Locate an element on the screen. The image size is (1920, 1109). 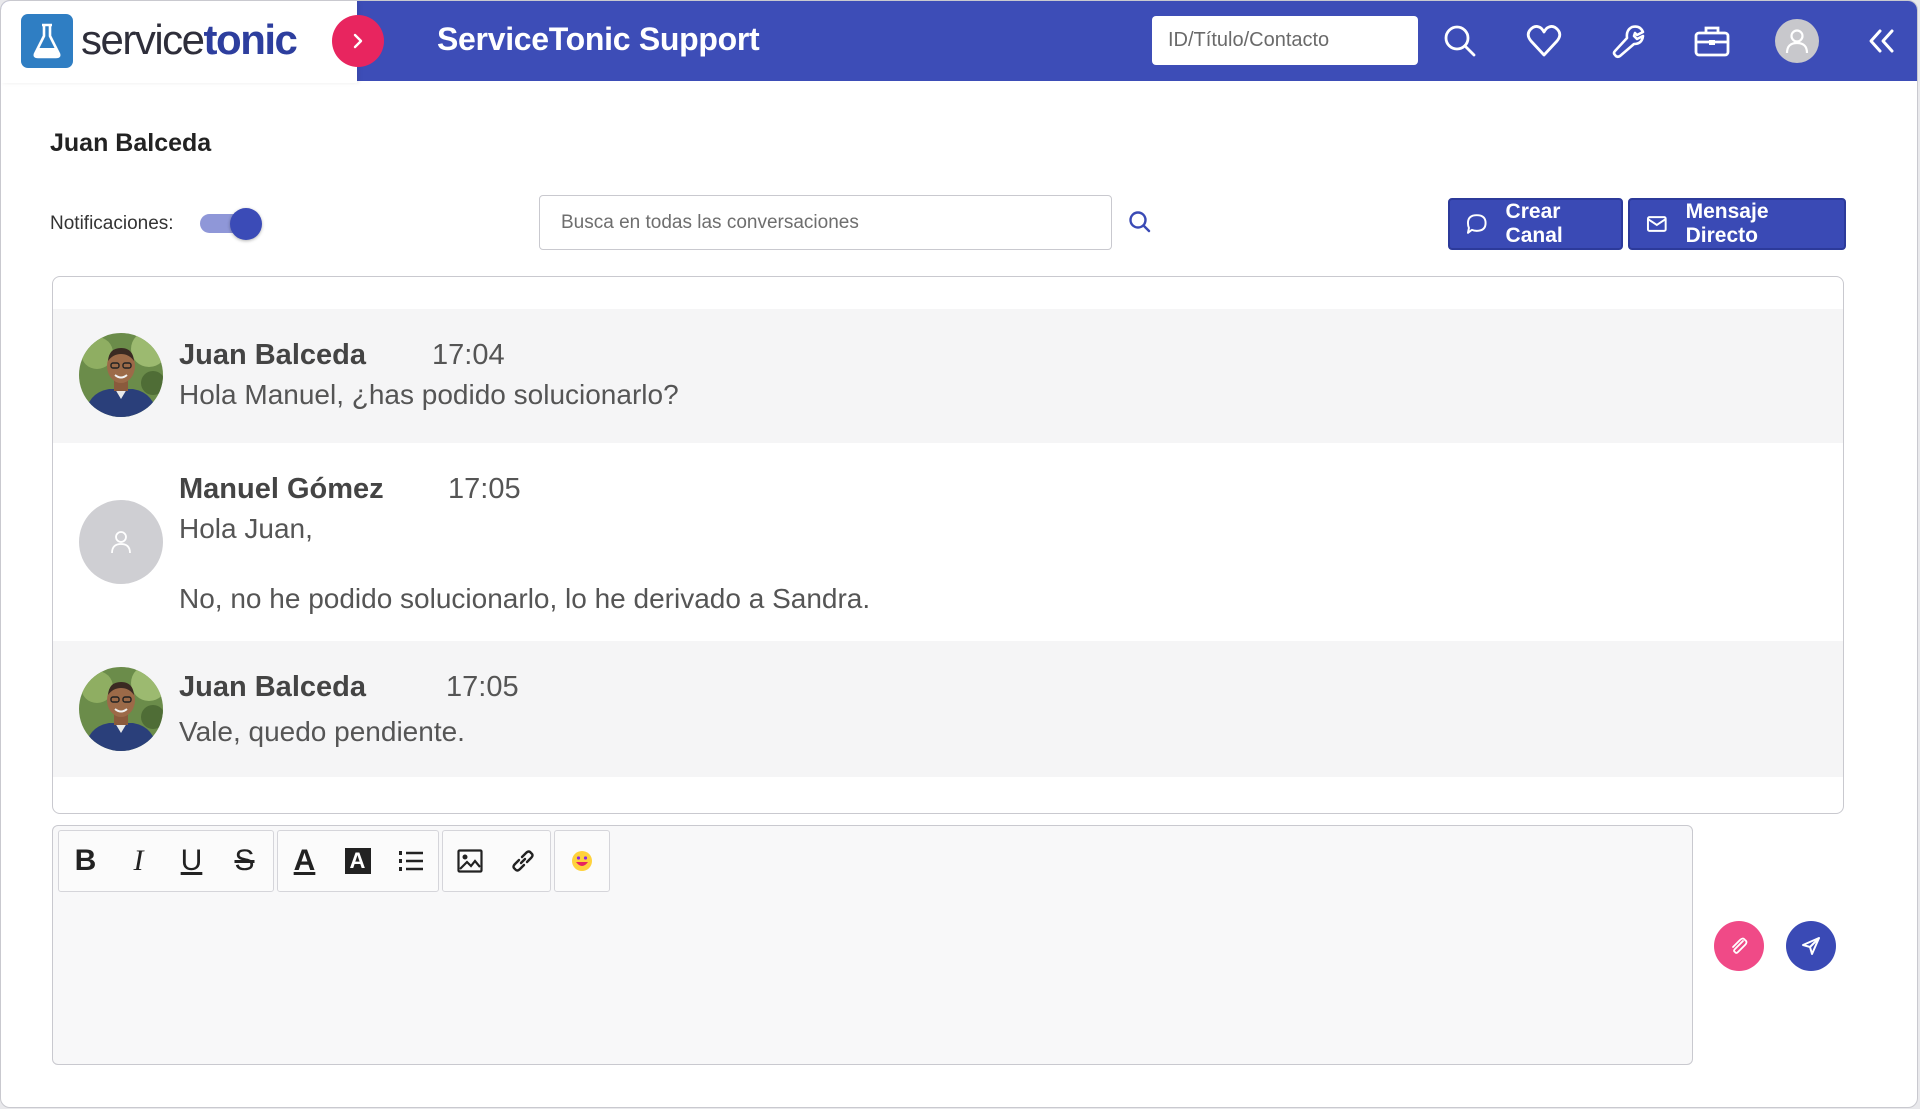
envelope-icon is located at coordinates (1656, 224).